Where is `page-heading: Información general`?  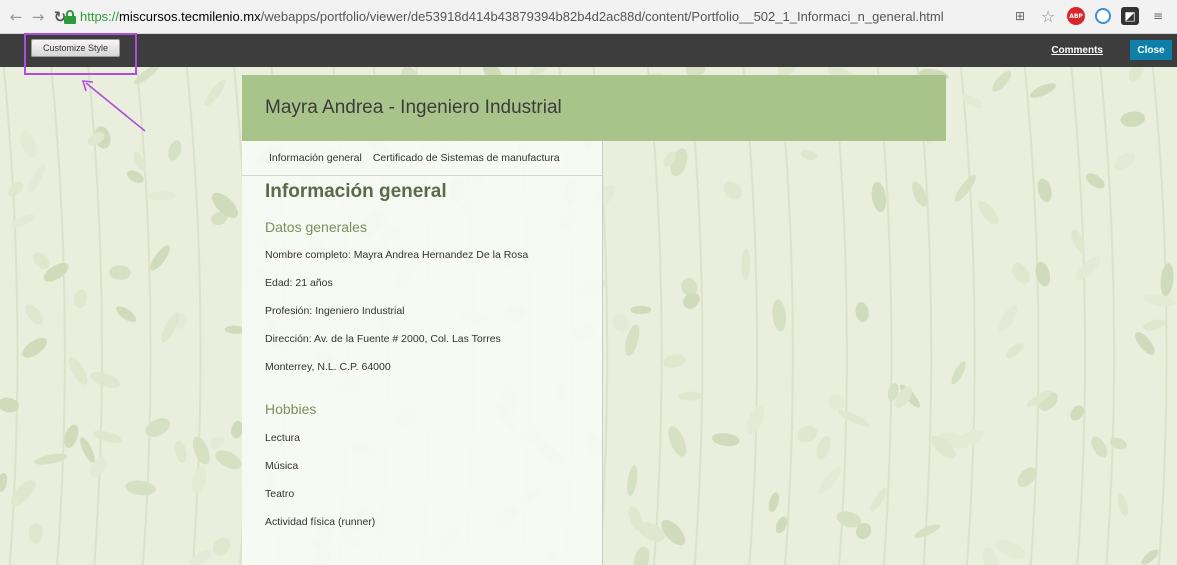
page-heading: Información general is located at coordinates (356, 191).